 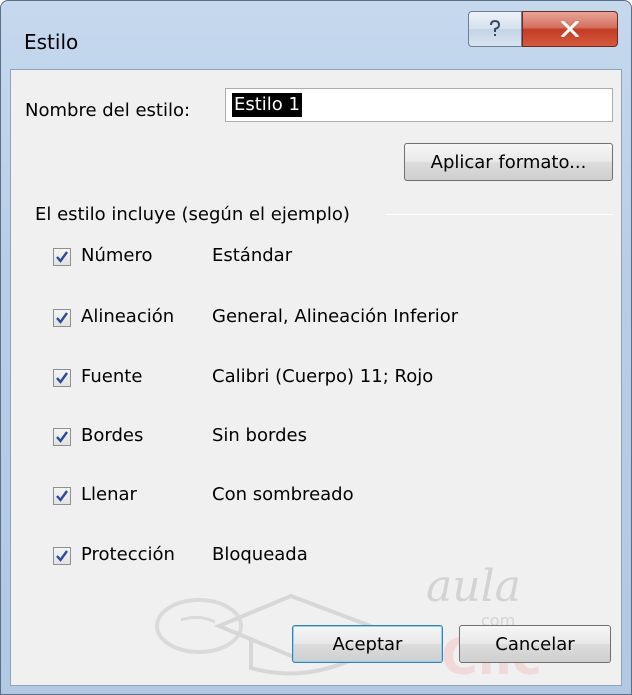 I want to click on group-divider, so click(x=499, y=214).